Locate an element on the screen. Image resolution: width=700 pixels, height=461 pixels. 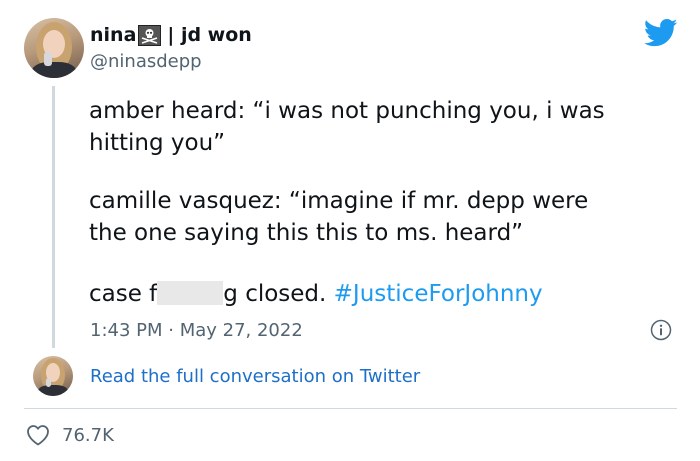
tweet-paragraph-3: case f g closed. #JusticeForJohnny is located at coordinates (316, 294).